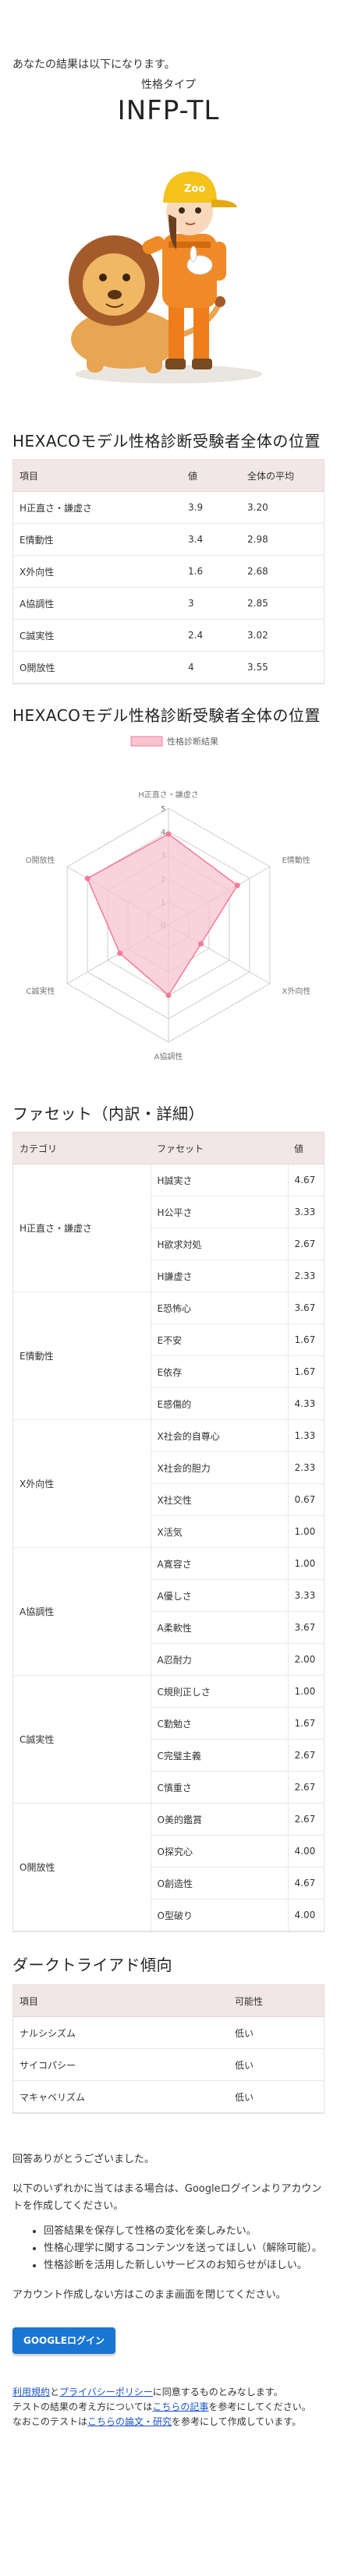 The height and width of the screenshot is (2576, 337). Describe the element at coordinates (129, 2421) in the screenshot. I see `paper-link: こちらの論文・研究` at that location.